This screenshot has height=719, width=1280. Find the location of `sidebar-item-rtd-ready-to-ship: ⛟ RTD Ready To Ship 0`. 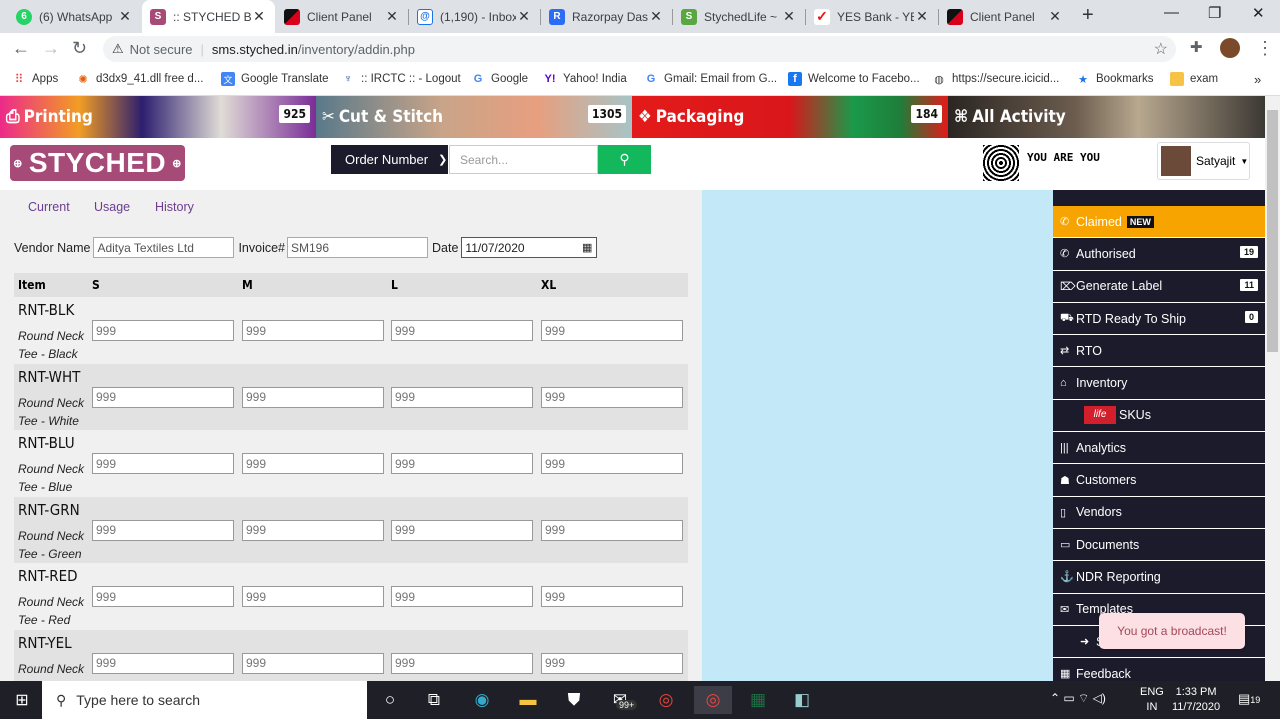

sidebar-item-rtd-ready-to-ship: ⛟ RTD Ready To Ship 0 is located at coordinates (1159, 319).